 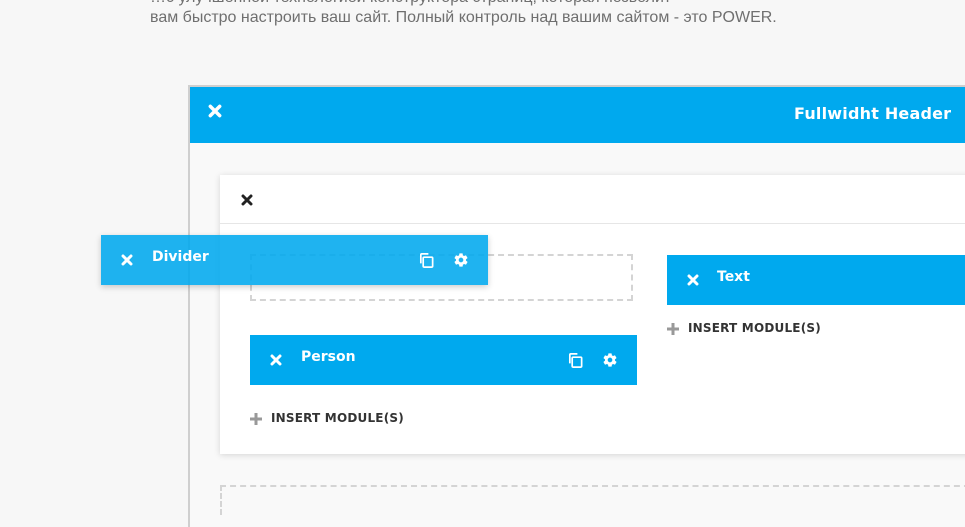 I want to click on module-label: Text, so click(x=733, y=277).